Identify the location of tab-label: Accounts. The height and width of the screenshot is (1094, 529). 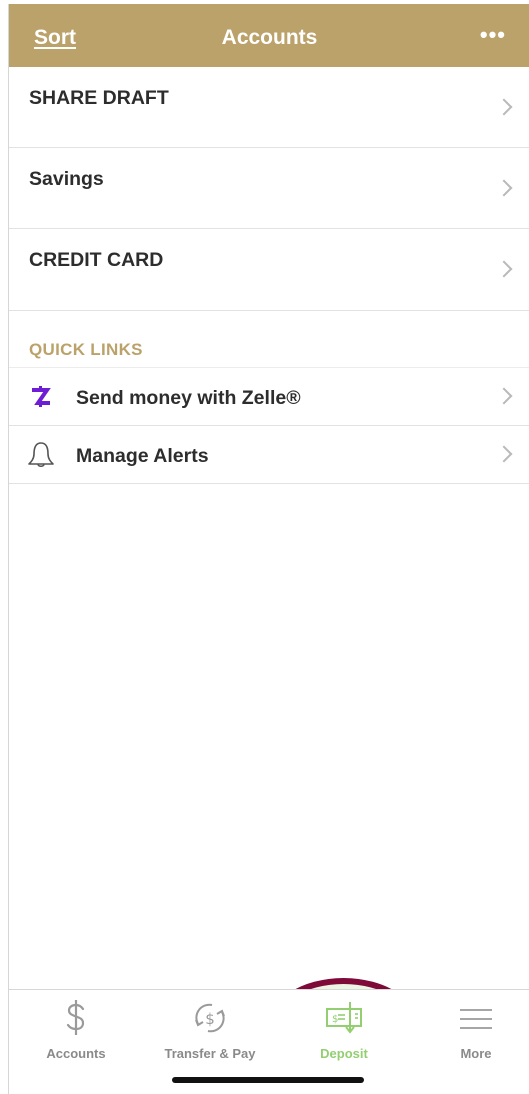
(76, 1053).